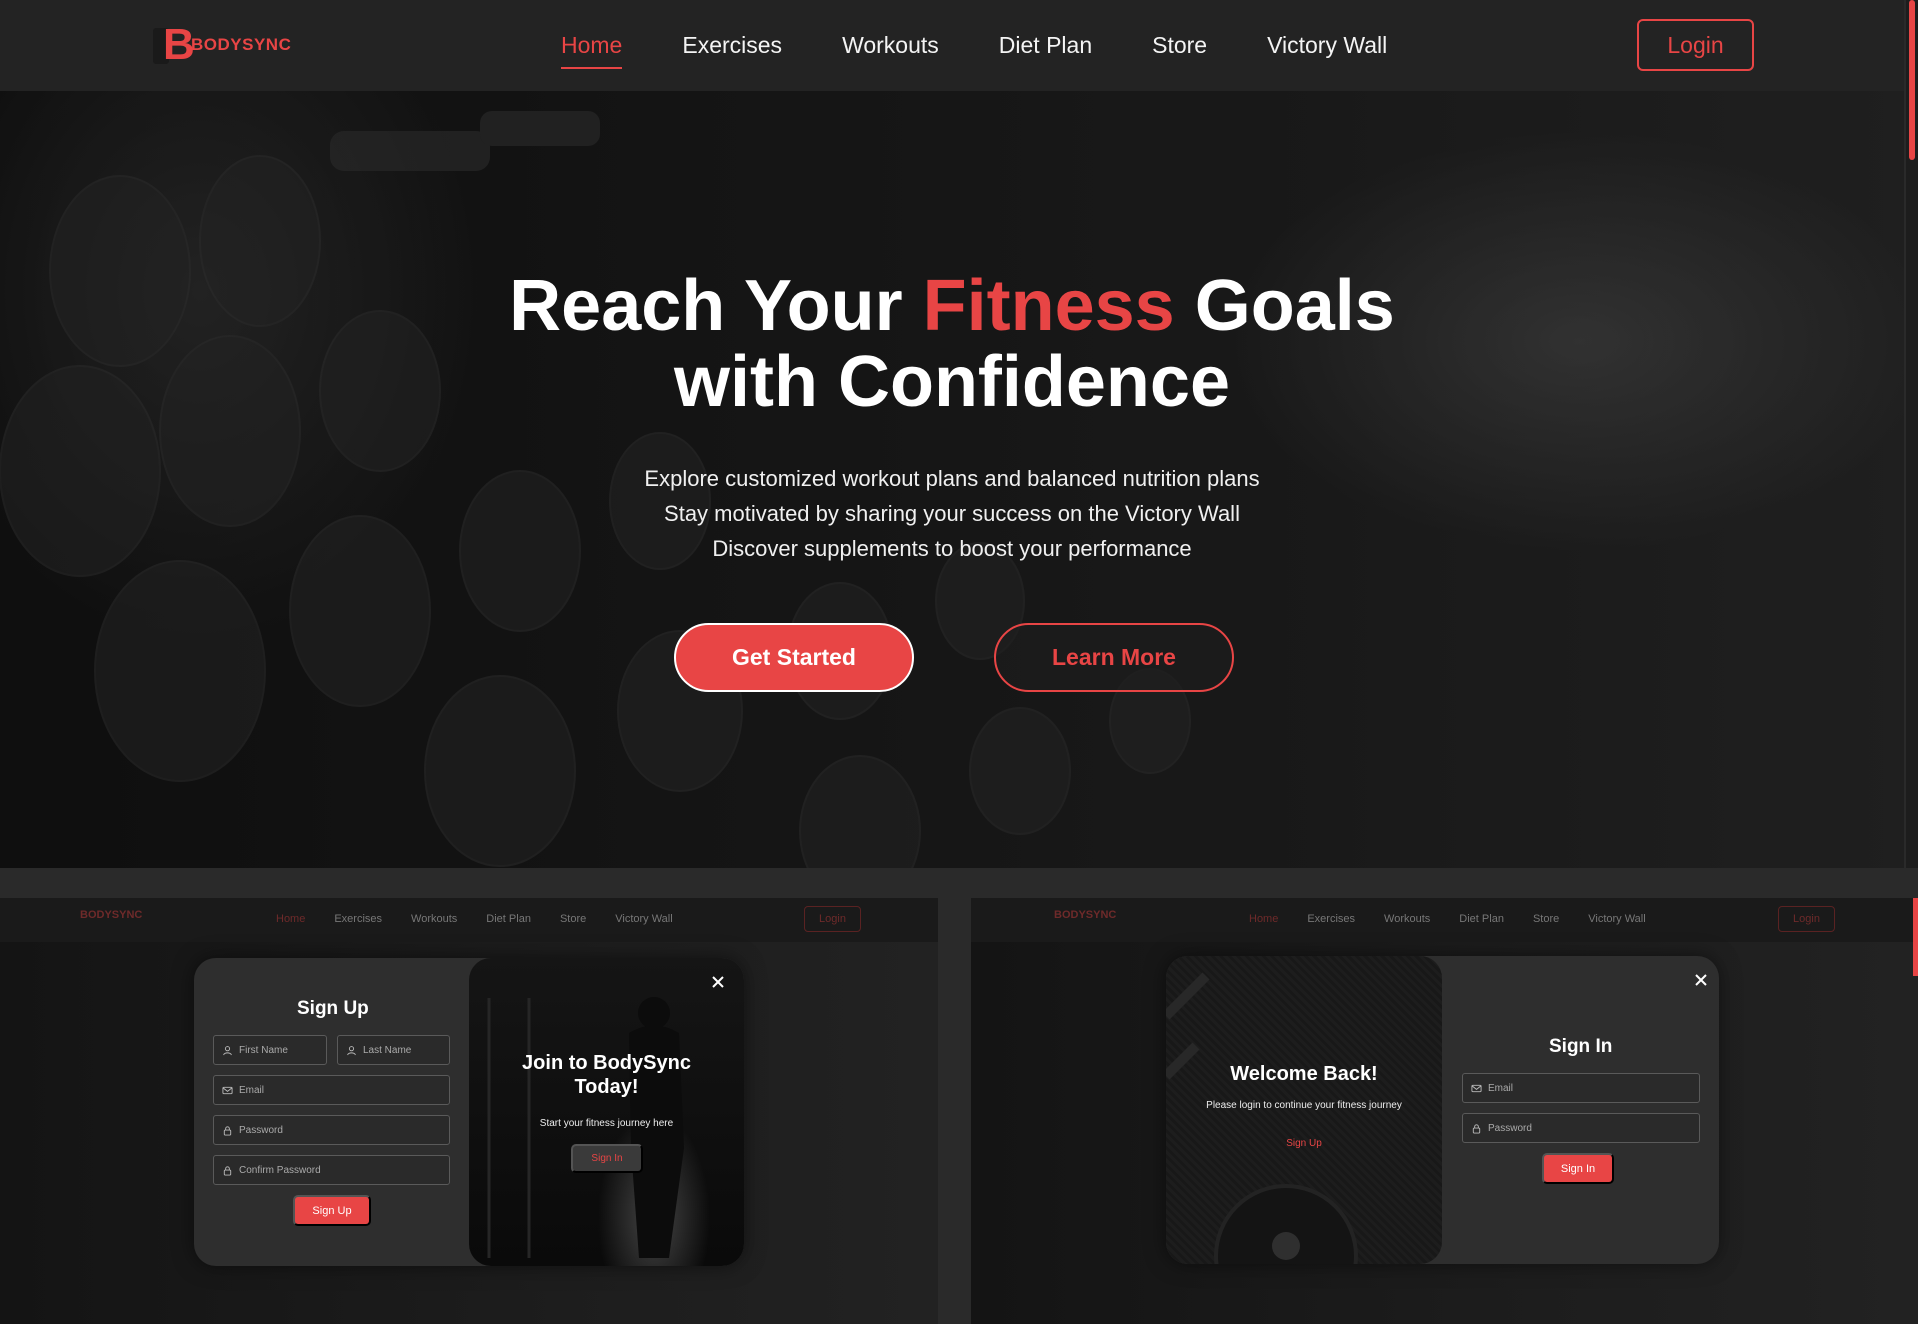  What do you see at coordinates (344, 1130) in the screenshot?
I see `signup-password-input` at bounding box center [344, 1130].